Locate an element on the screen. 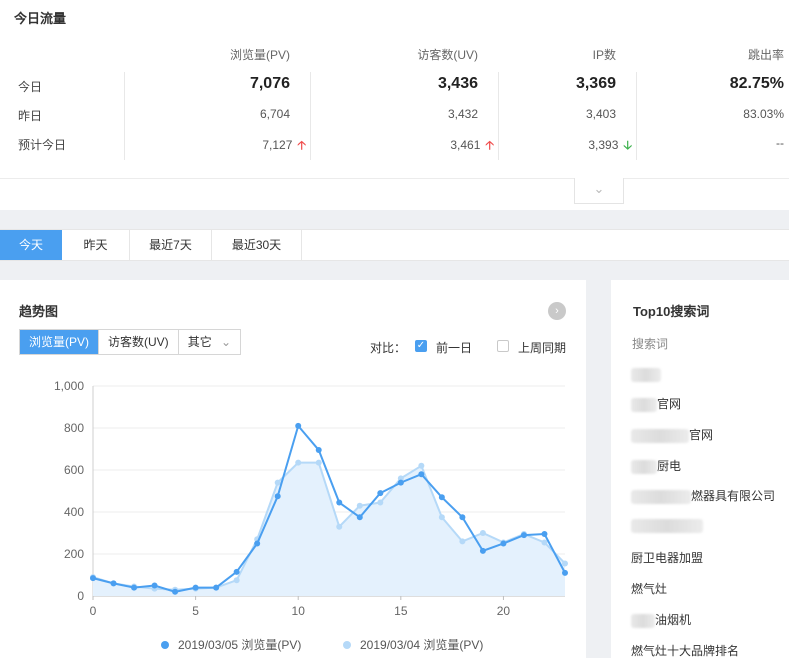 This screenshot has width=789, height=658. series-area-previous-day is located at coordinates (329, 529).